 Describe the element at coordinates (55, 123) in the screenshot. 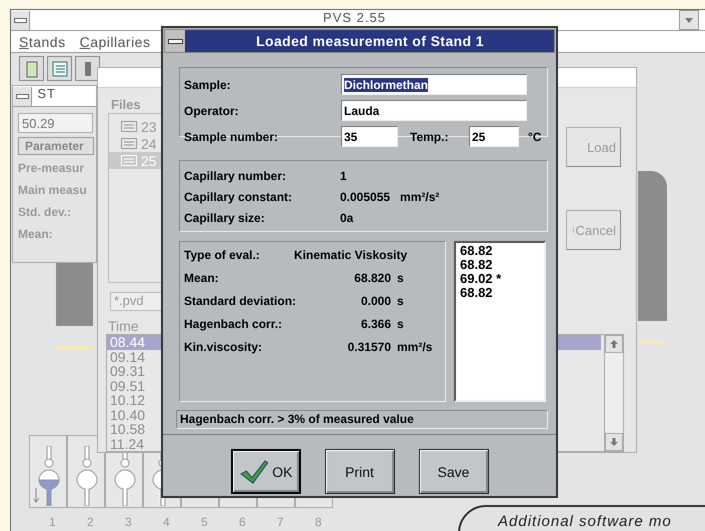

I see `value-field: 50.29` at that location.